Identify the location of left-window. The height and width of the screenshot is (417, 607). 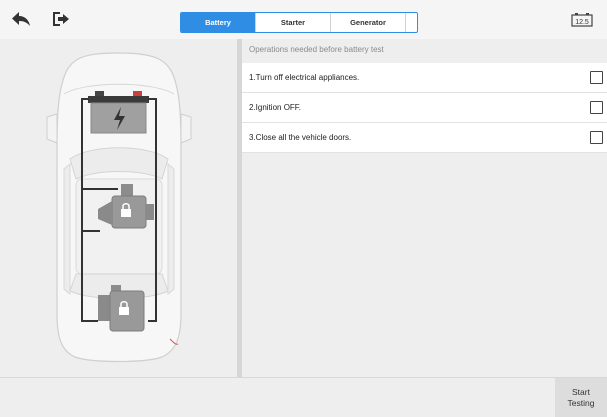
(67, 229).